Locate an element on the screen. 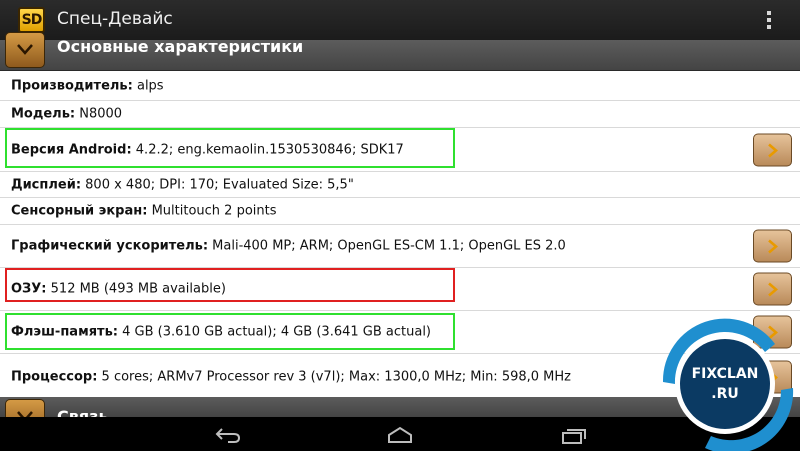 Image resolution: width=800 pixels, height=451 pixels. action-bar: SD Спец-Девайс is located at coordinates (400, 20).